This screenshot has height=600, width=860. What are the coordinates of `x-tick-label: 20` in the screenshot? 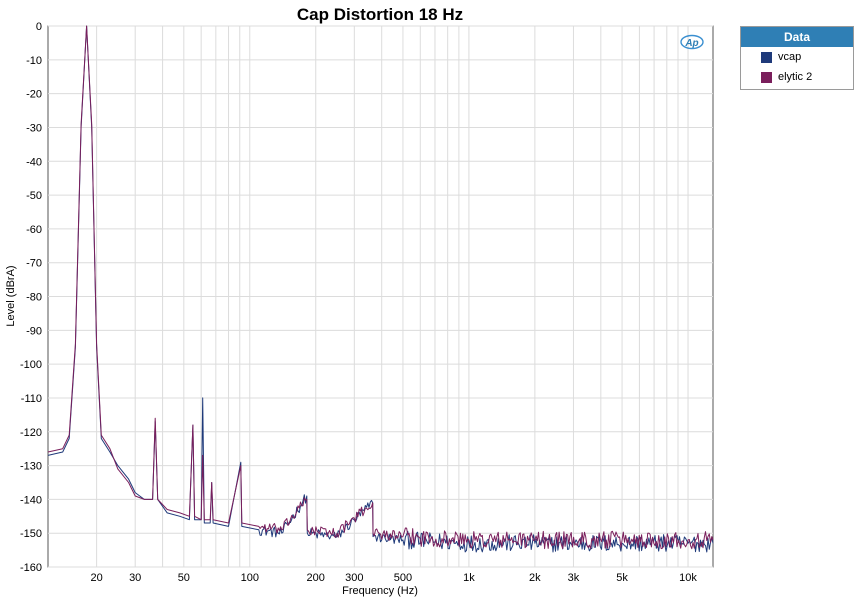 It's located at (96, 578).